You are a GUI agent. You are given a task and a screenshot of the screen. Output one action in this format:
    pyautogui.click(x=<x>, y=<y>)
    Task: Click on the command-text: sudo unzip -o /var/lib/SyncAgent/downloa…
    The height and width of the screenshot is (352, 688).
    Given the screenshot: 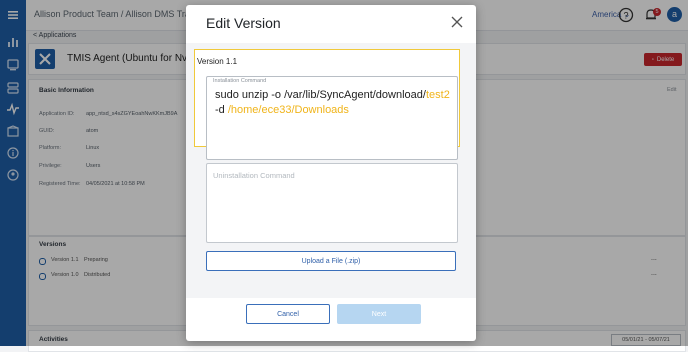 What is the action you would take?
    pyautogui.click(x=320, y=95)
    